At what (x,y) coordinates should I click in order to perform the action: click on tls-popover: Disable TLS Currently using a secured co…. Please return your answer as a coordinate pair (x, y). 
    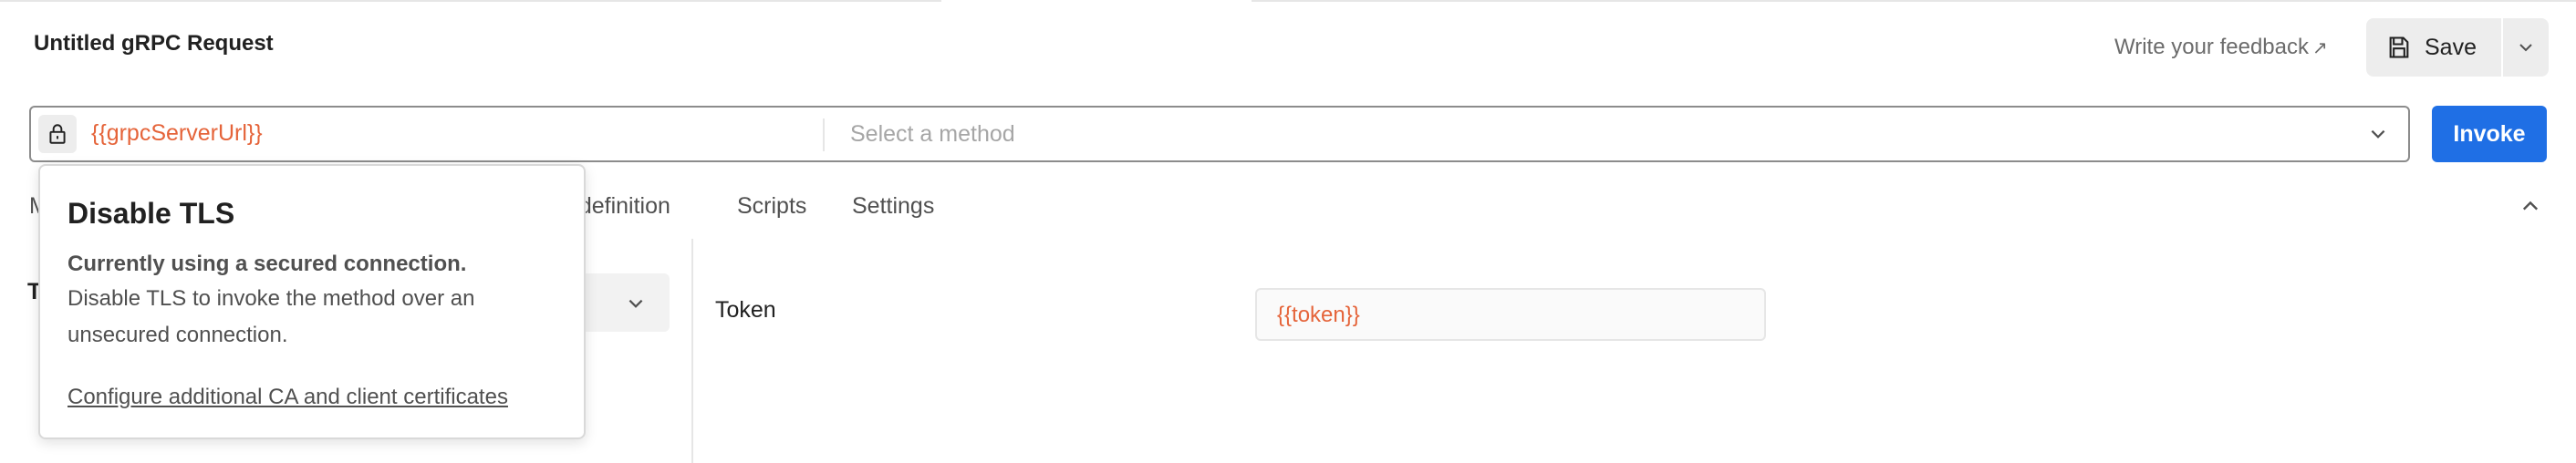
    Looking at the image, I should click on (312, 301).